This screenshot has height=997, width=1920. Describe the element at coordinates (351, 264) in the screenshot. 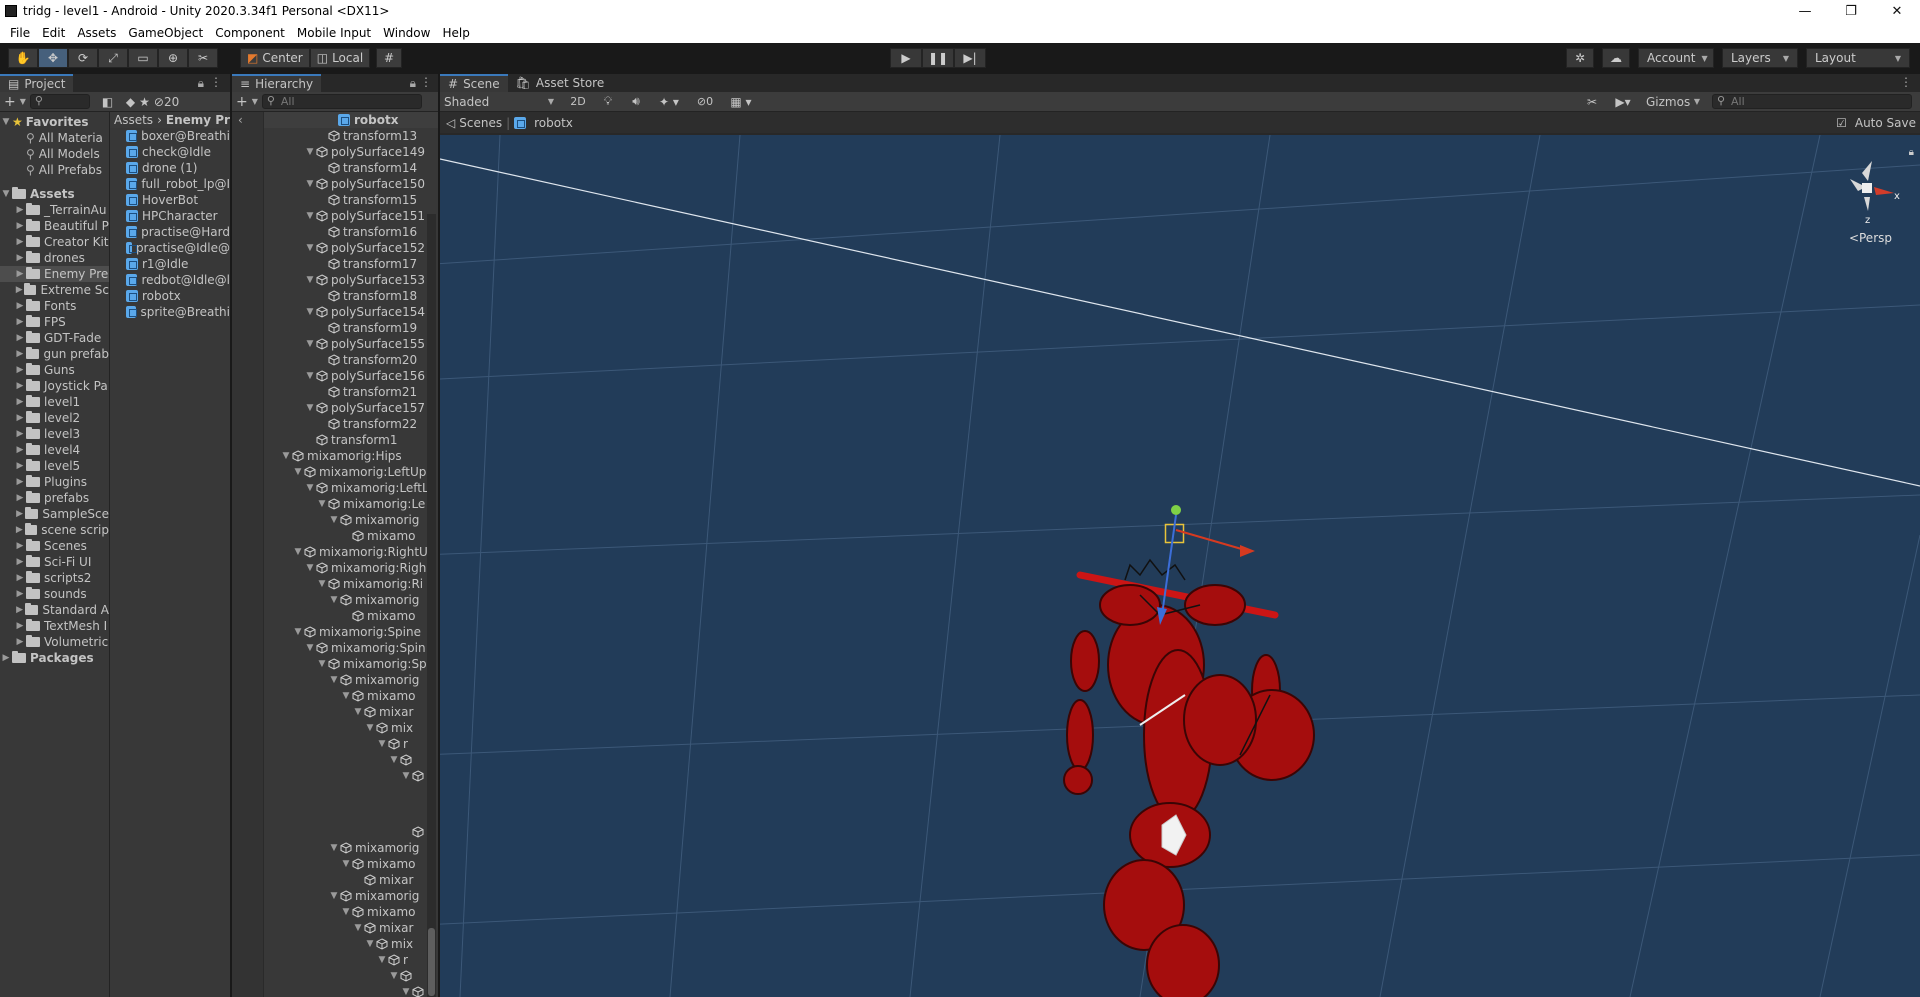

I see `hierarchy-item: transform17` at that location.